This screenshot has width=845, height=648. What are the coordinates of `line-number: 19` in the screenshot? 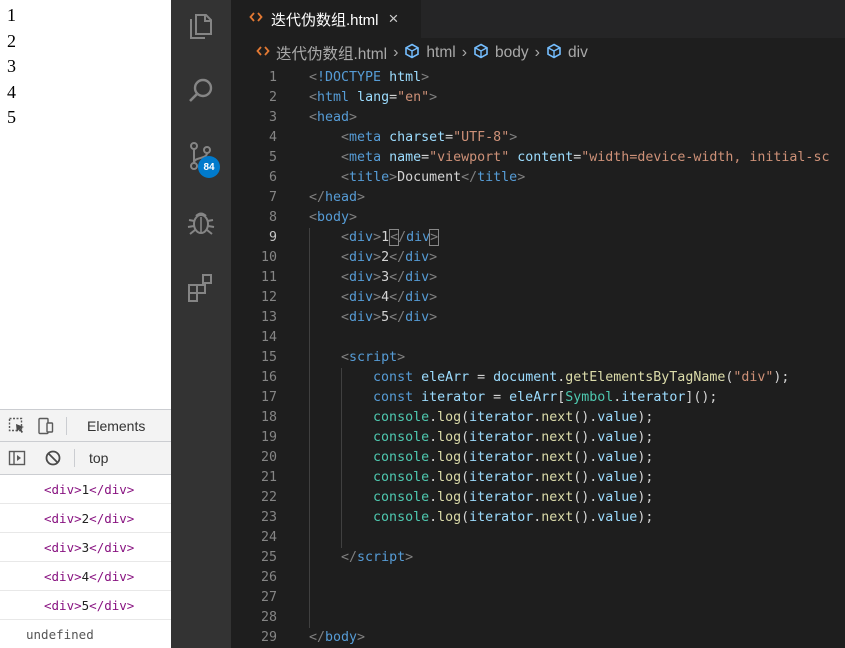 It's located at (268, 437).